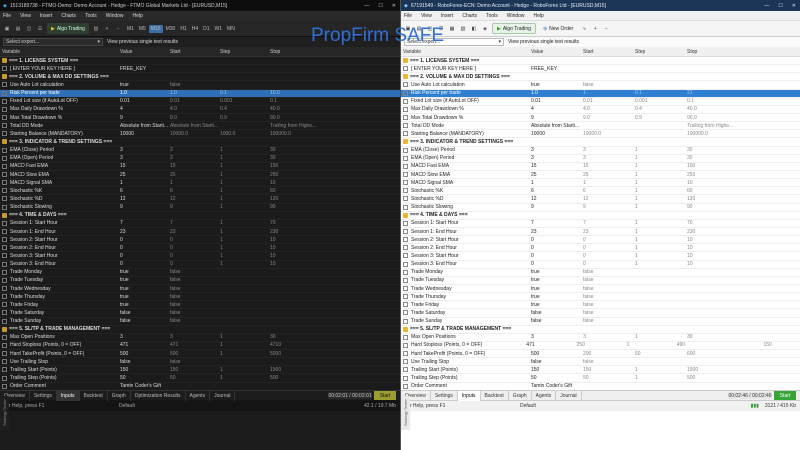 This screenshot has height=450, width=800. What do you see at coordinates (558, 28) in the screenshot?
I see `new-order-button: ⊕ New Order` at bounding box center [558, 28].